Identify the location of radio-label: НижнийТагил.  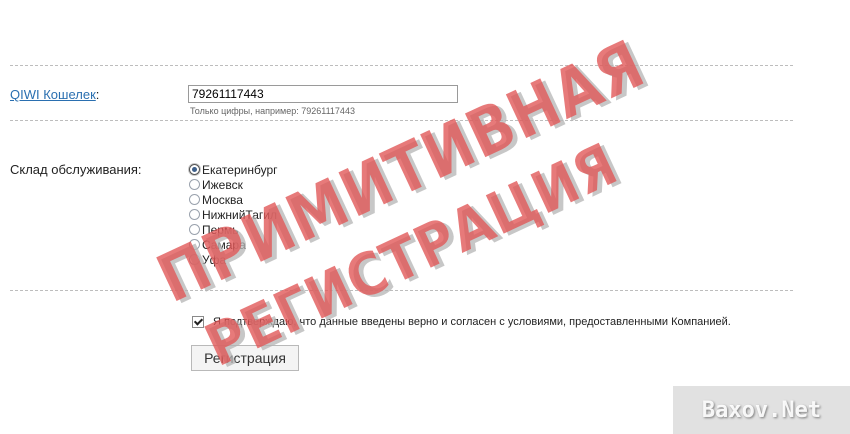
(239, 214).